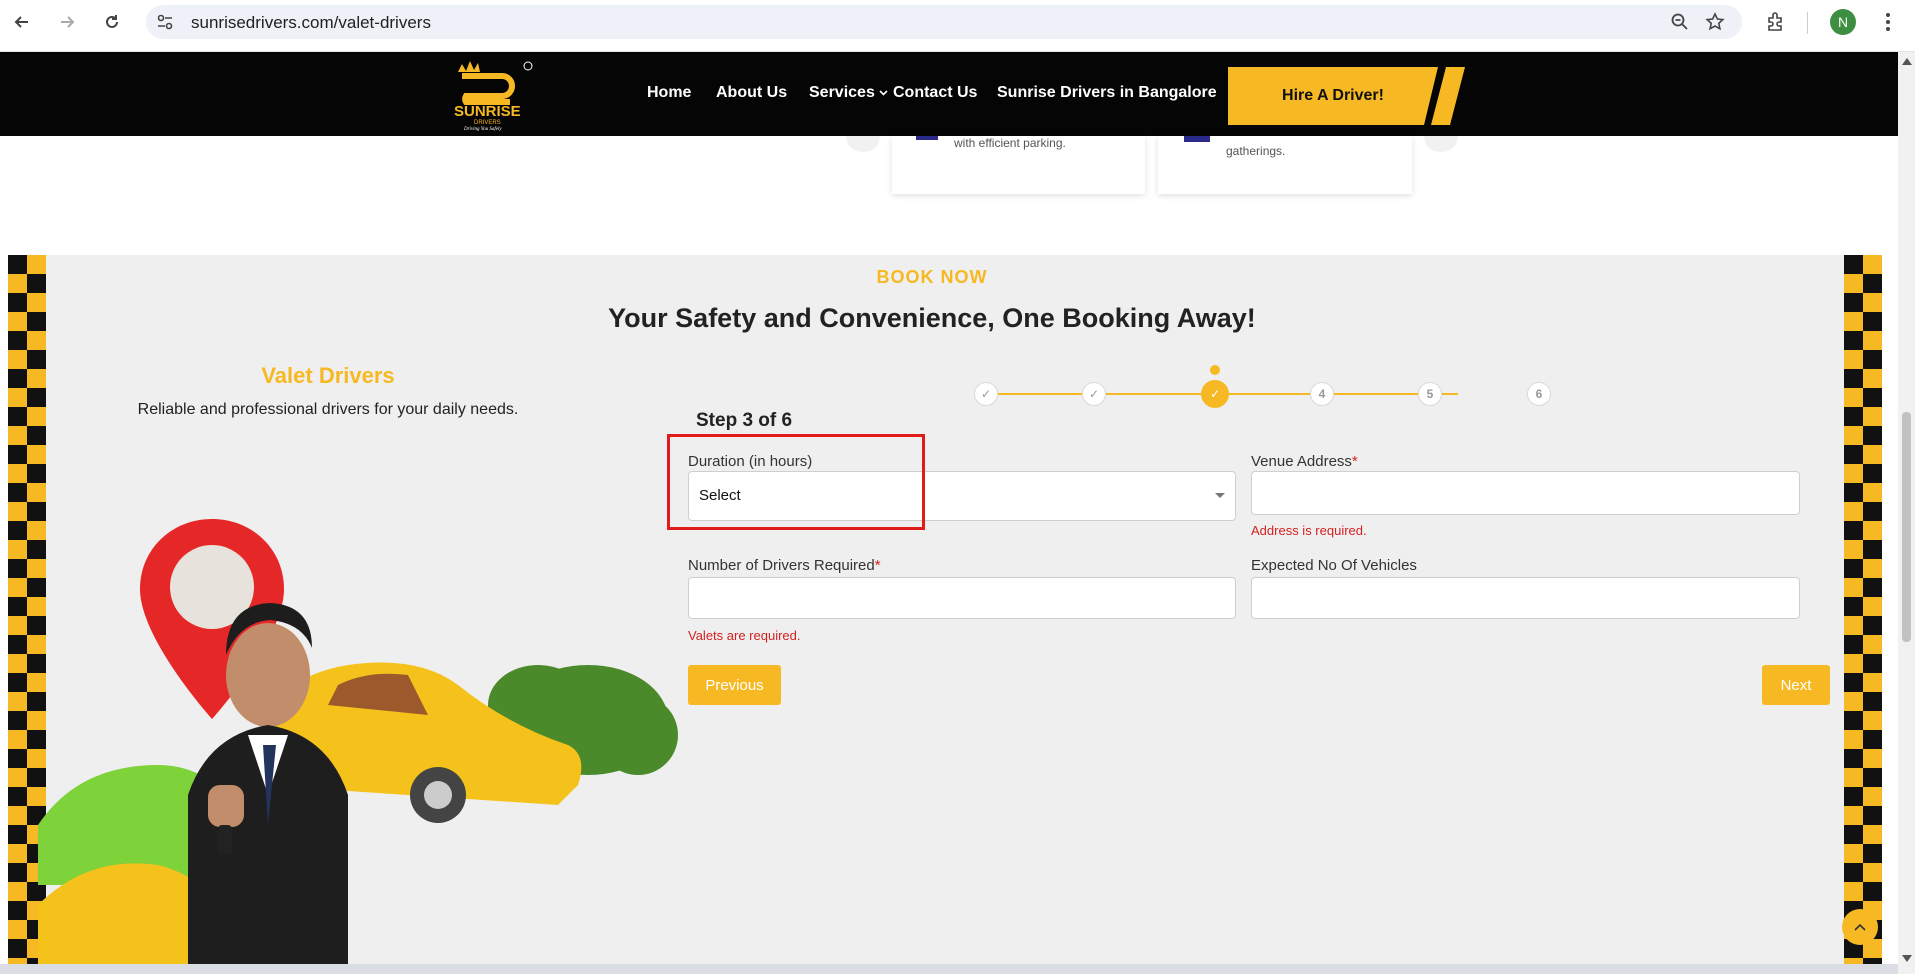 The width and height of the screenshot is (1915, 974). What do you see at coordinates (1010, 143) in the screenshot?
I see `card-text: with efficient parking.` at bounding box center [1010, 143].